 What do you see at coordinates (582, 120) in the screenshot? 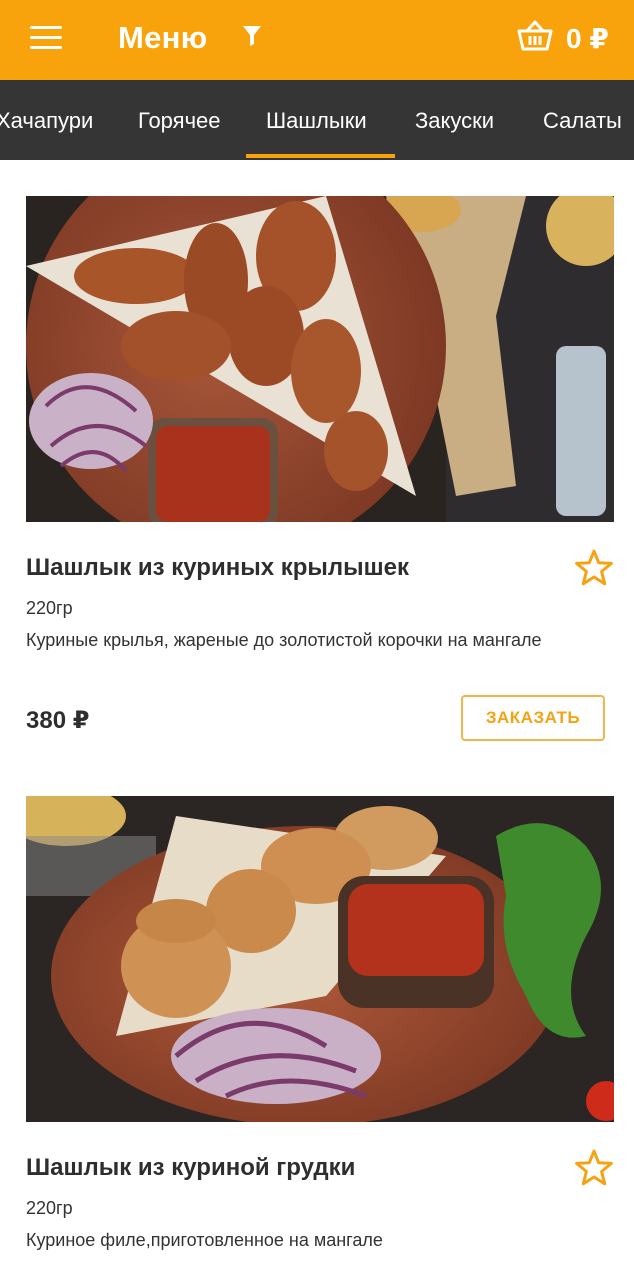
I see `tab-salads: Салаты` at bounding box center [582, 120].